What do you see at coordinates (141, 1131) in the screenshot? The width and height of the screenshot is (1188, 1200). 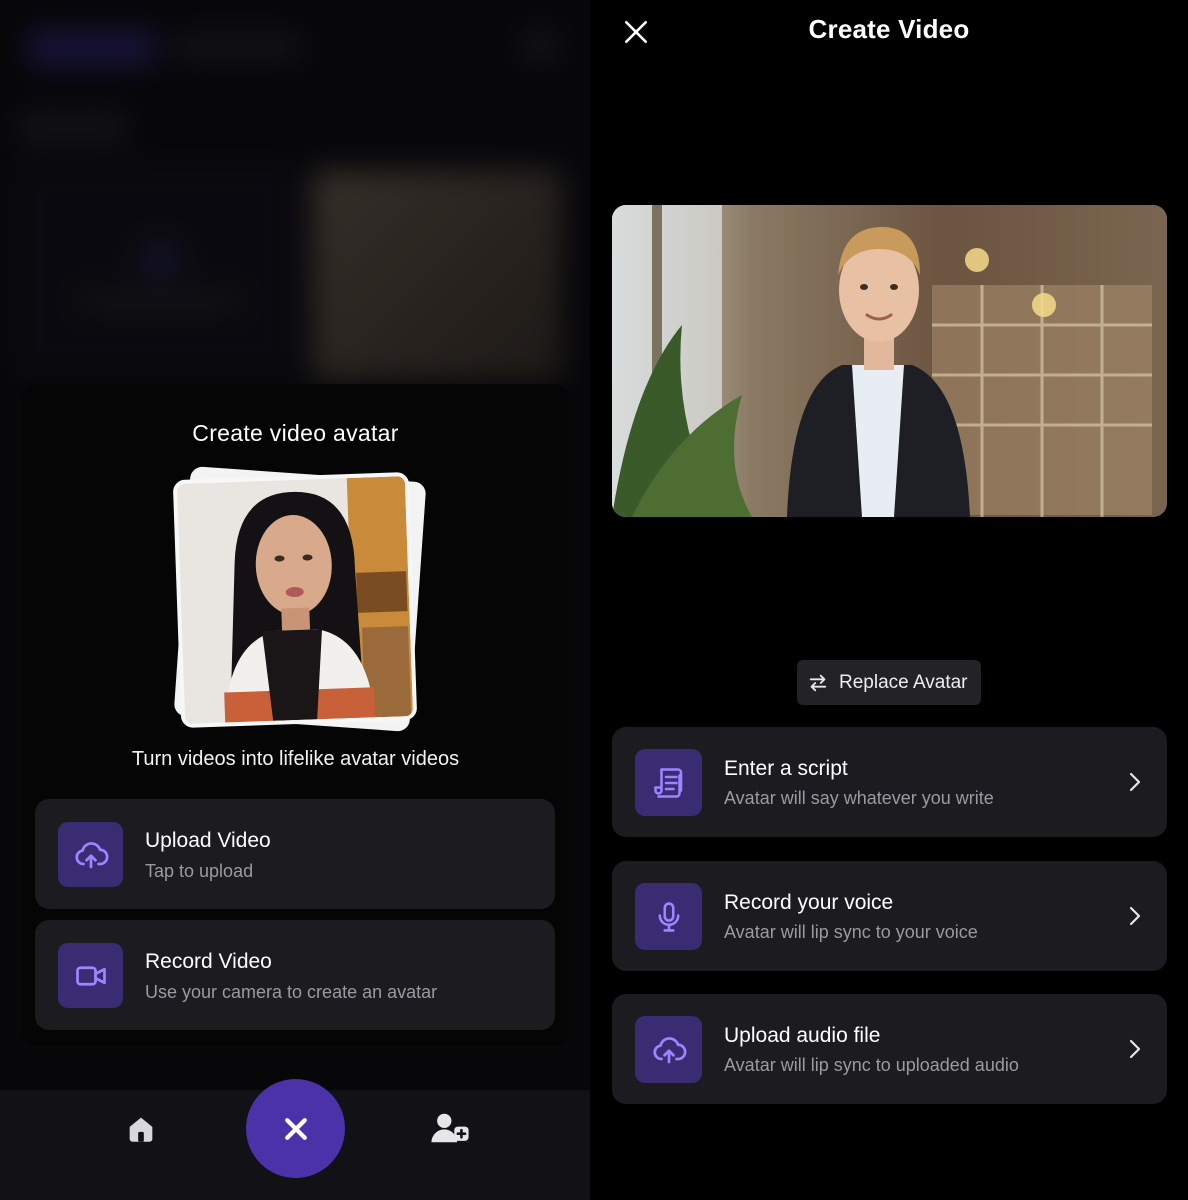 I see `home-icon` at bounding box center [141, 1131].